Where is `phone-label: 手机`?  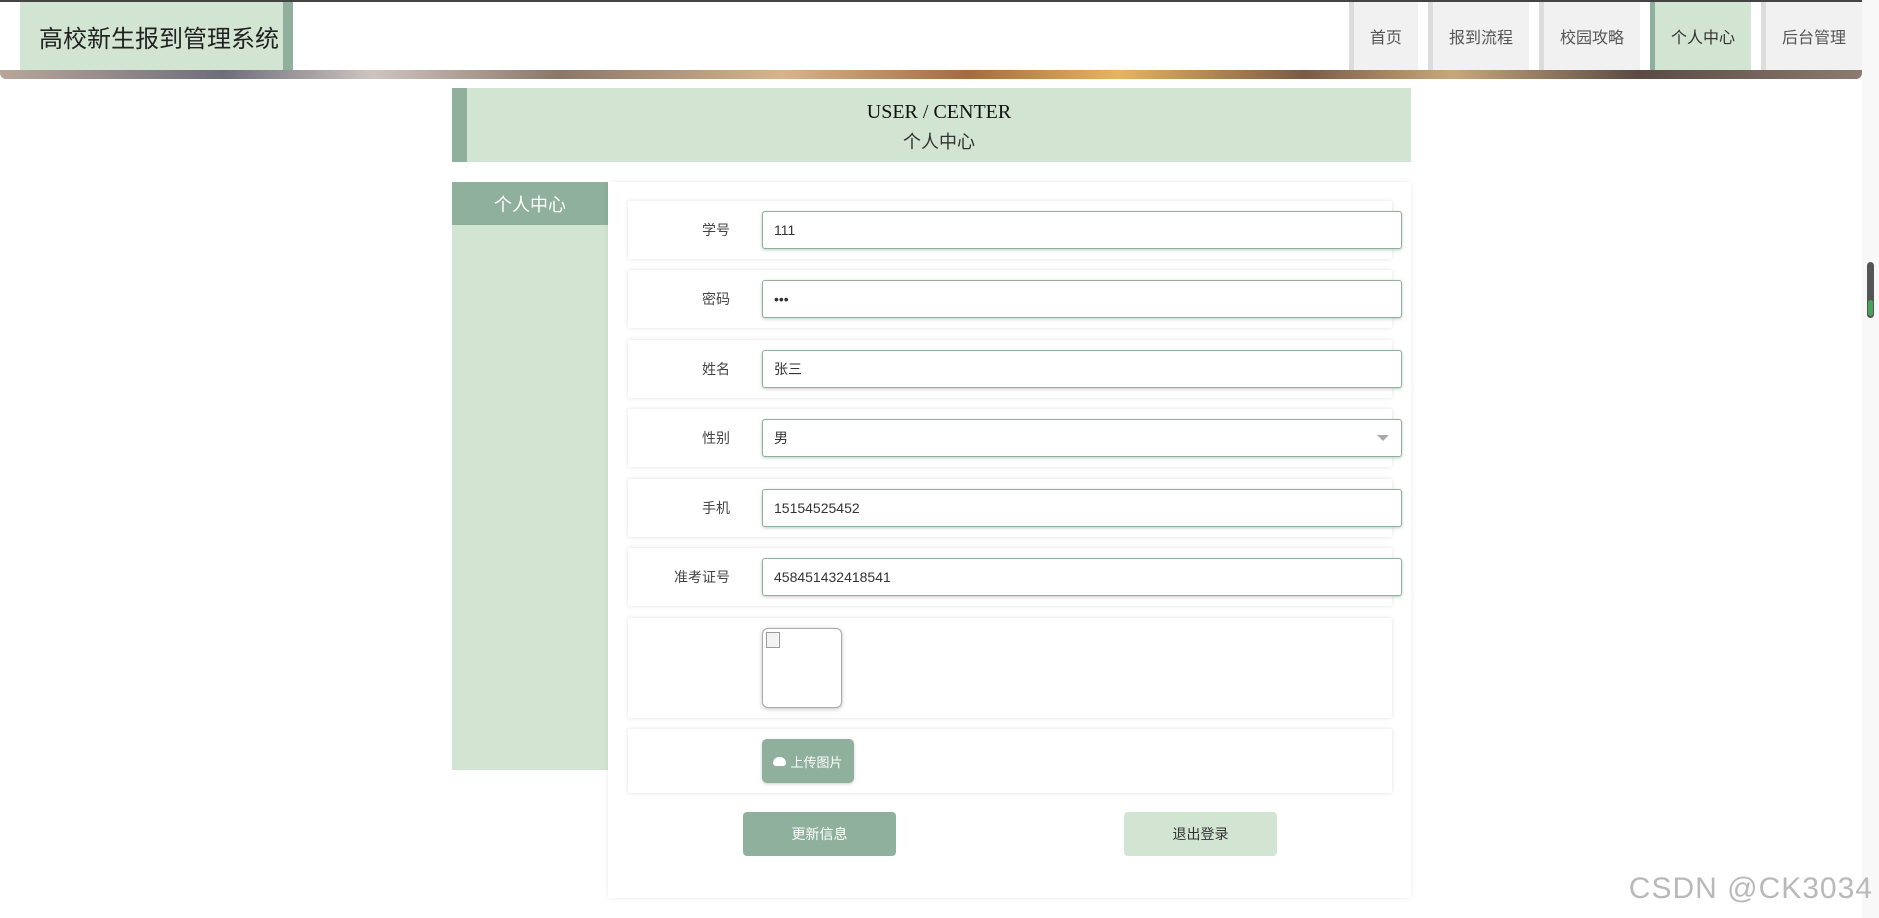
phone-label: 手机 is located at coordinates (716, 508).